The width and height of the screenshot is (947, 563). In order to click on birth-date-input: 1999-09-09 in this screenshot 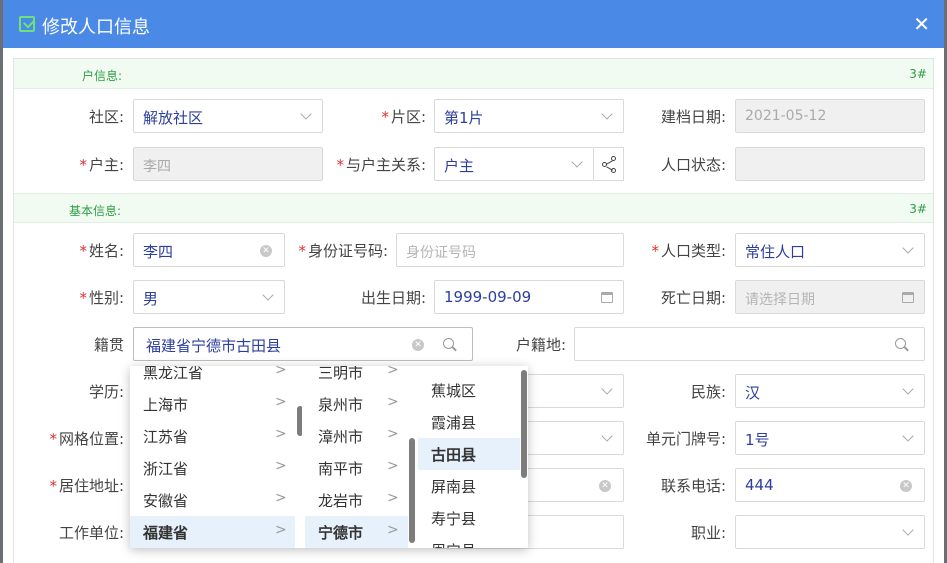, I will do `click(529, 297)`.